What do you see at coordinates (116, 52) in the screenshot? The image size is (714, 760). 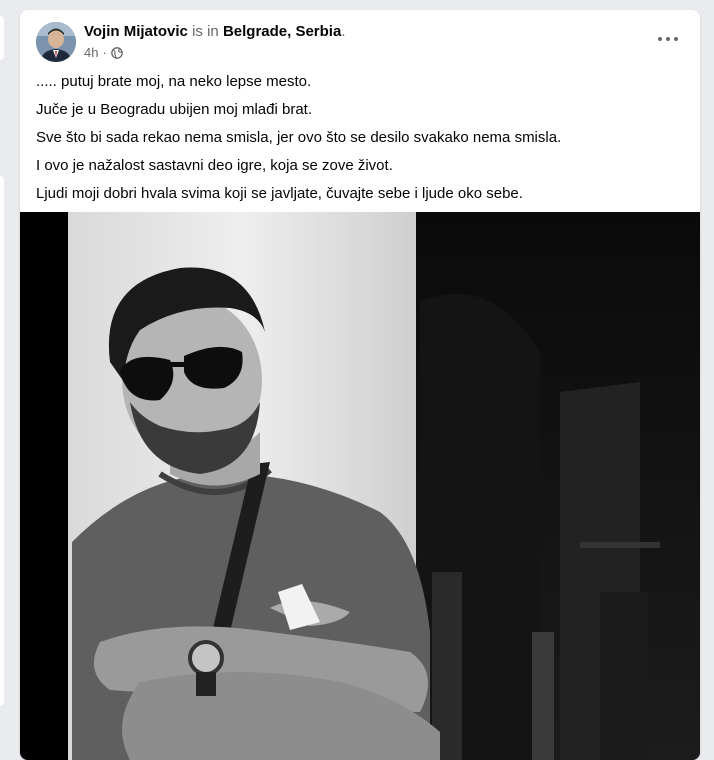 I see `globe-icon` at bounding box center [116, 52].